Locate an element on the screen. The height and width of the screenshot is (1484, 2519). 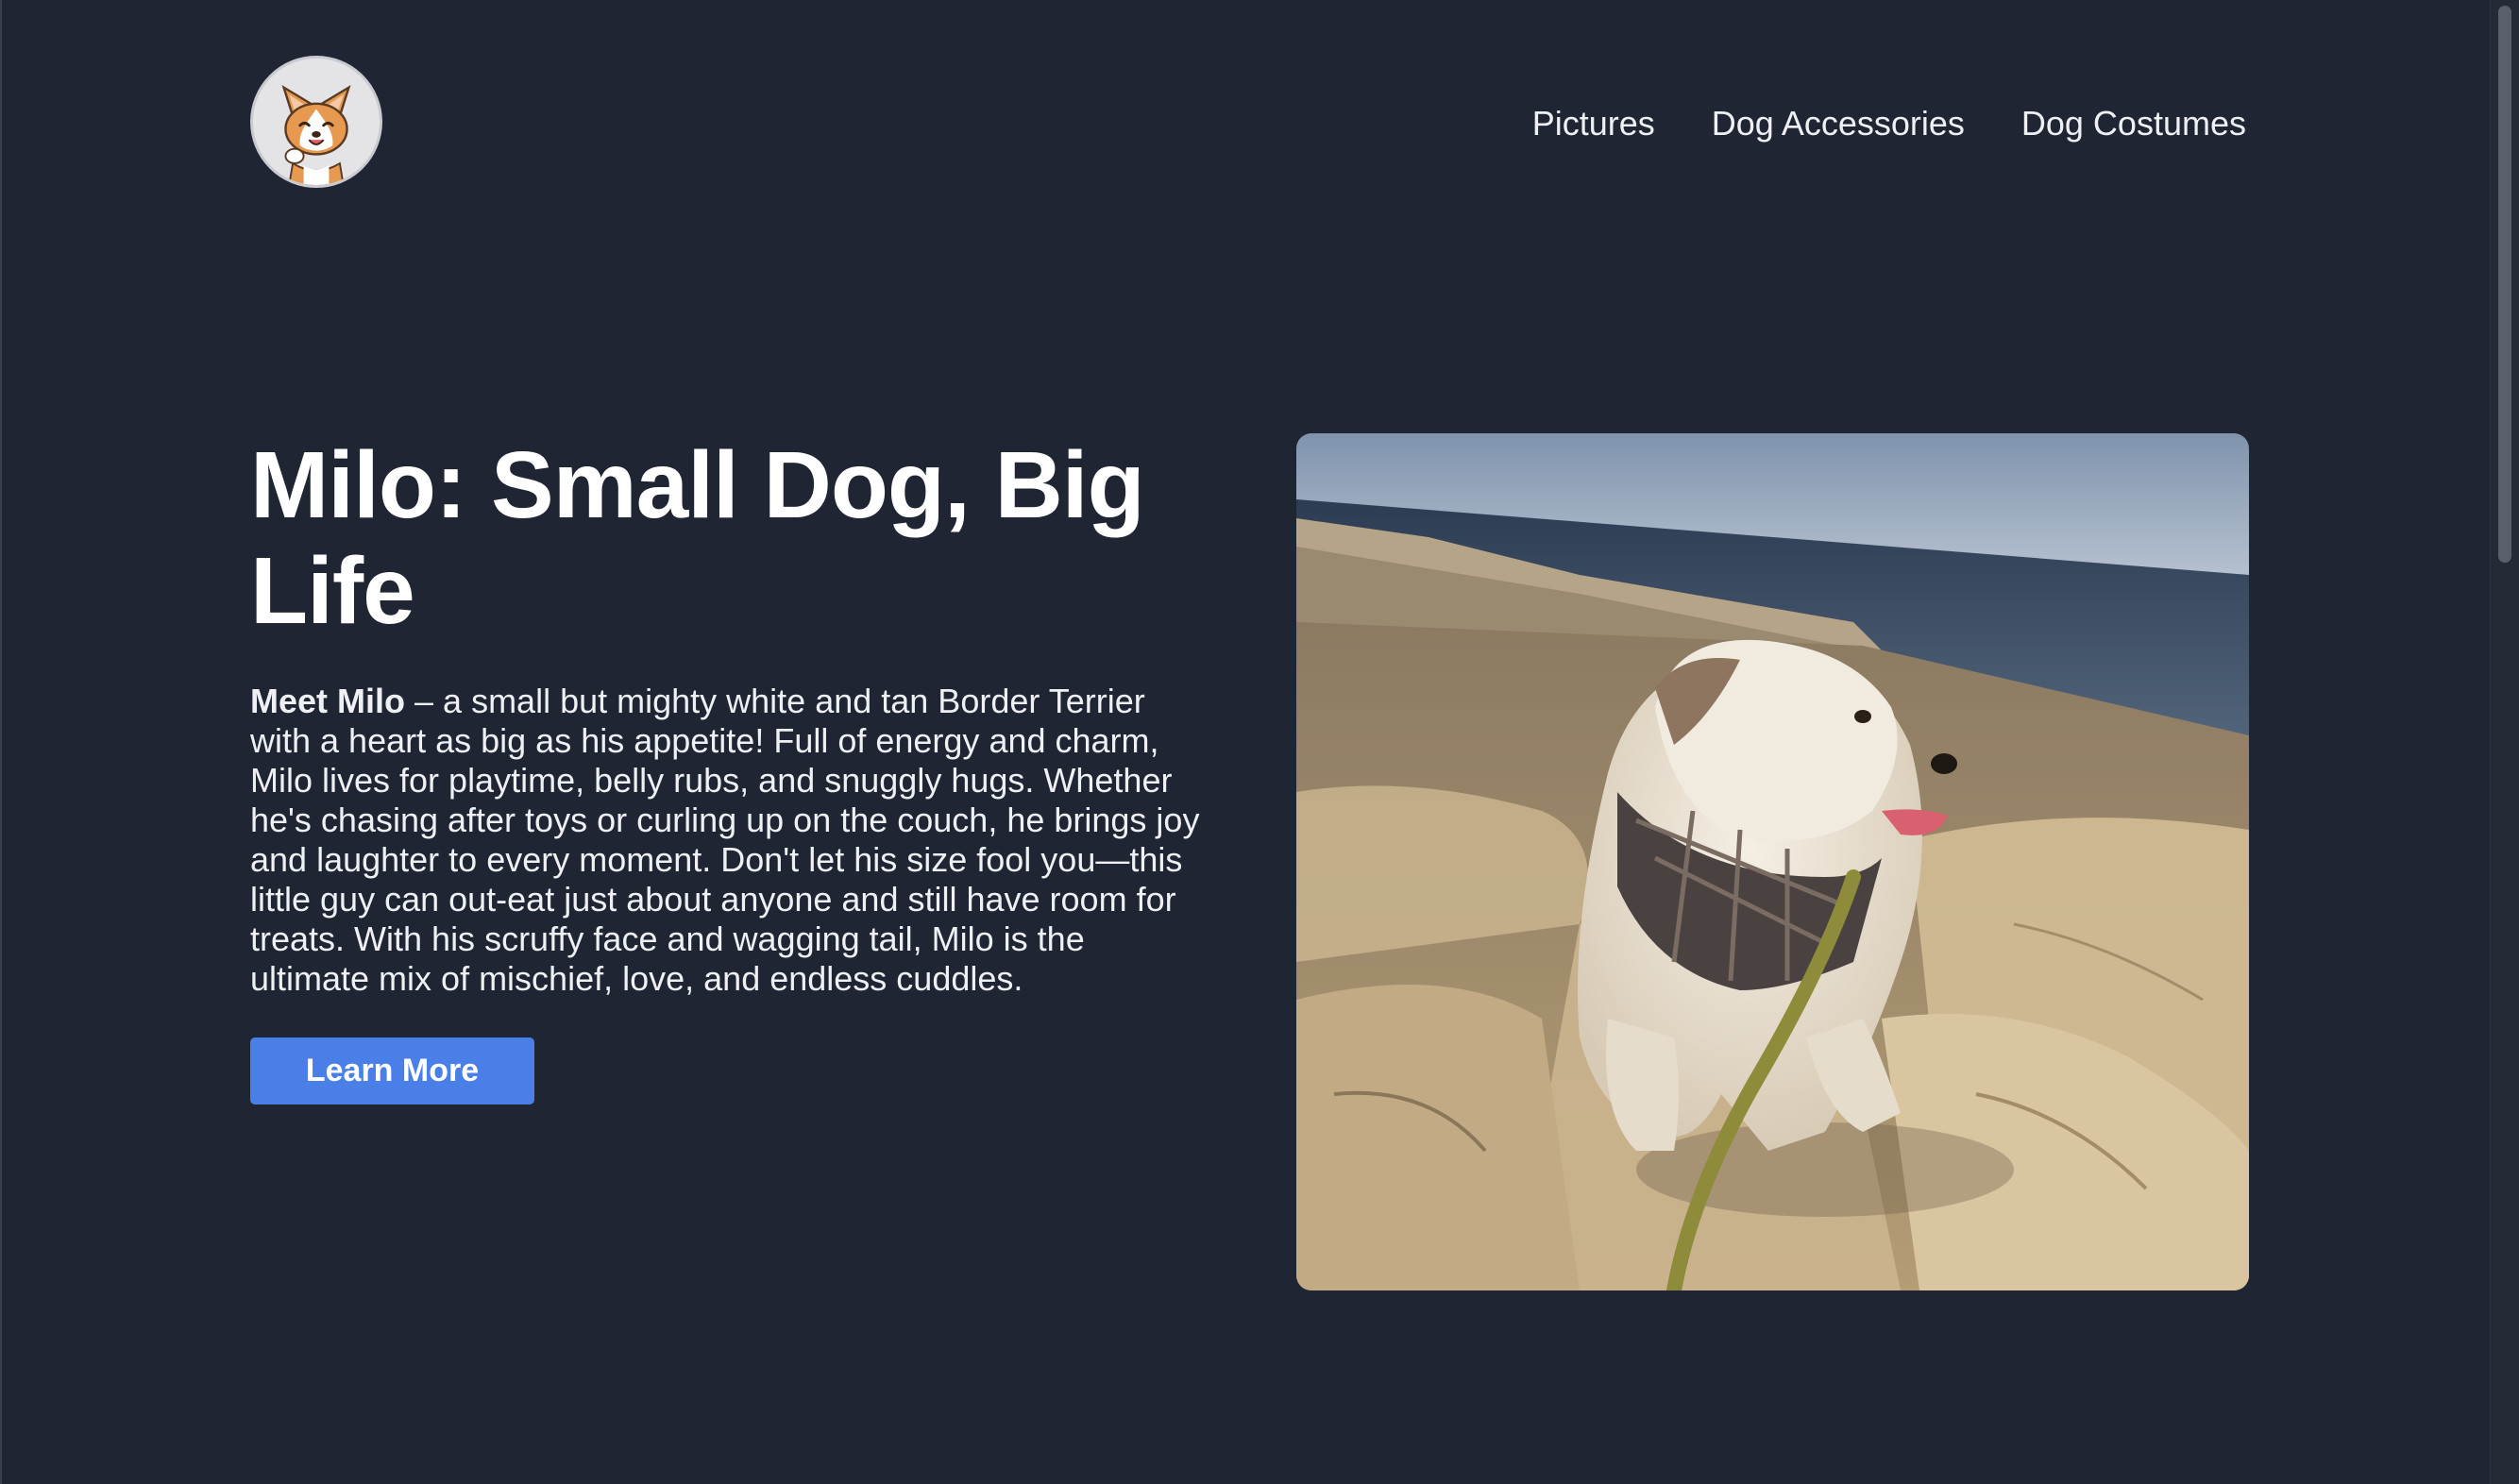
hero-title: Milo: Small Dog, Big Life is located at coordinates (697, 538).